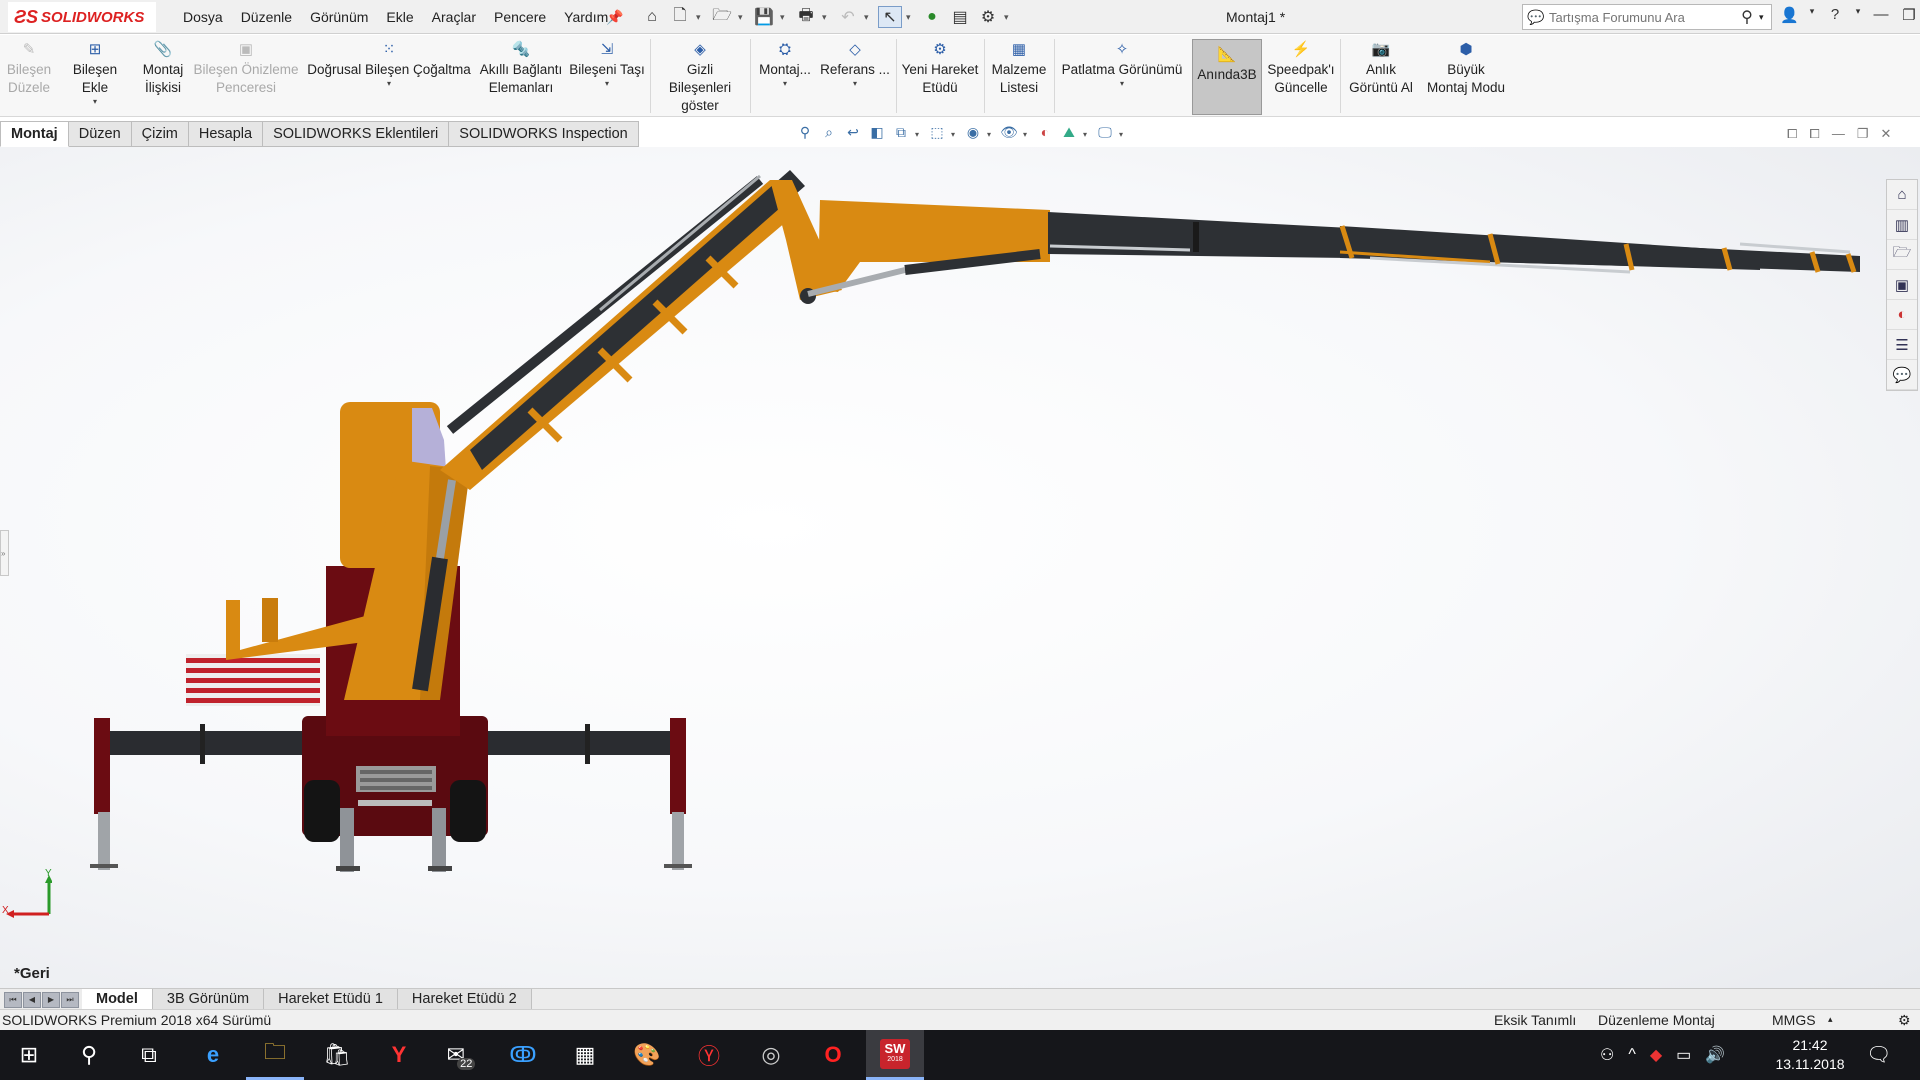 The height and width of the screenshot is (1080, 1920). I want to click on pin-menu-icon: 📌, so click(614, 17).